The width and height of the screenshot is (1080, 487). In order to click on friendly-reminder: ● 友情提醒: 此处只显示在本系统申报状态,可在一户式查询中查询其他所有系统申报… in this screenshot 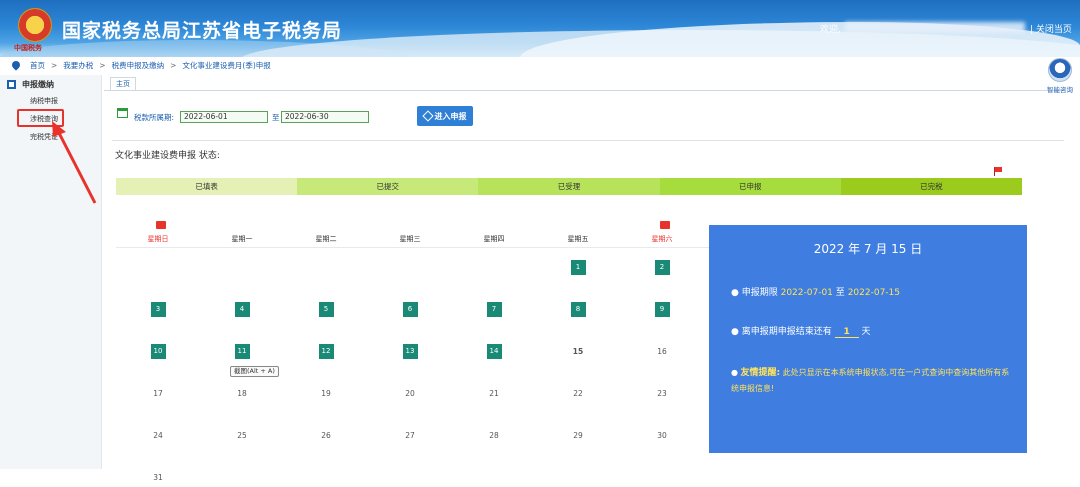, I will do `click(870, 380)`.